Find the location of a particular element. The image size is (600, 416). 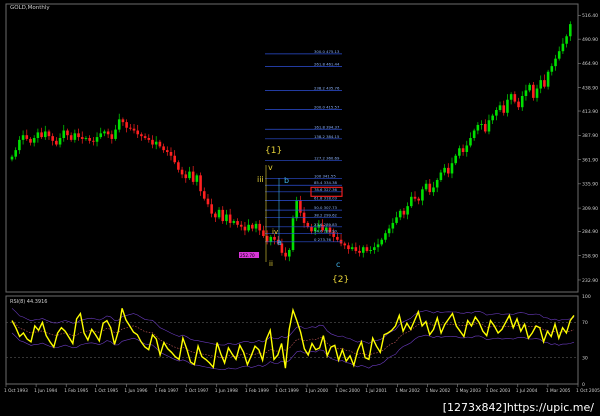

fib-level-label: 300.0 475.13 is located at coordinates (327, 51).